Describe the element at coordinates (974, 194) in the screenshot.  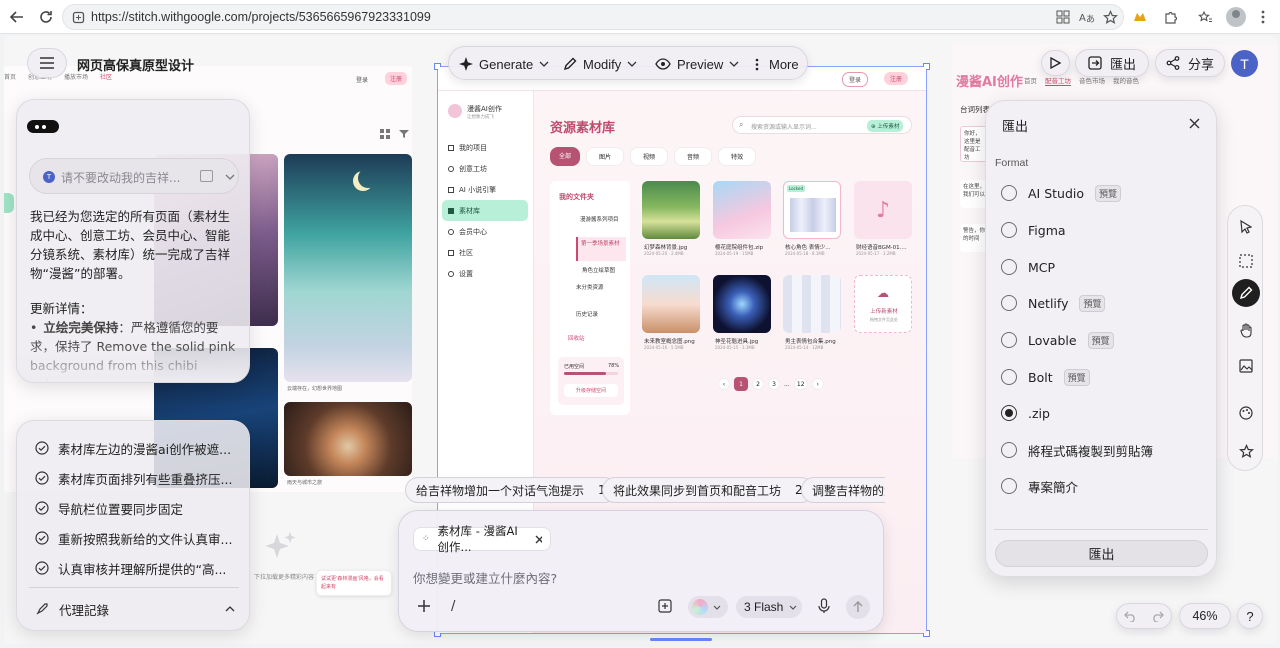
I see `dialogue-card: 在这里，我们可以` at that location.